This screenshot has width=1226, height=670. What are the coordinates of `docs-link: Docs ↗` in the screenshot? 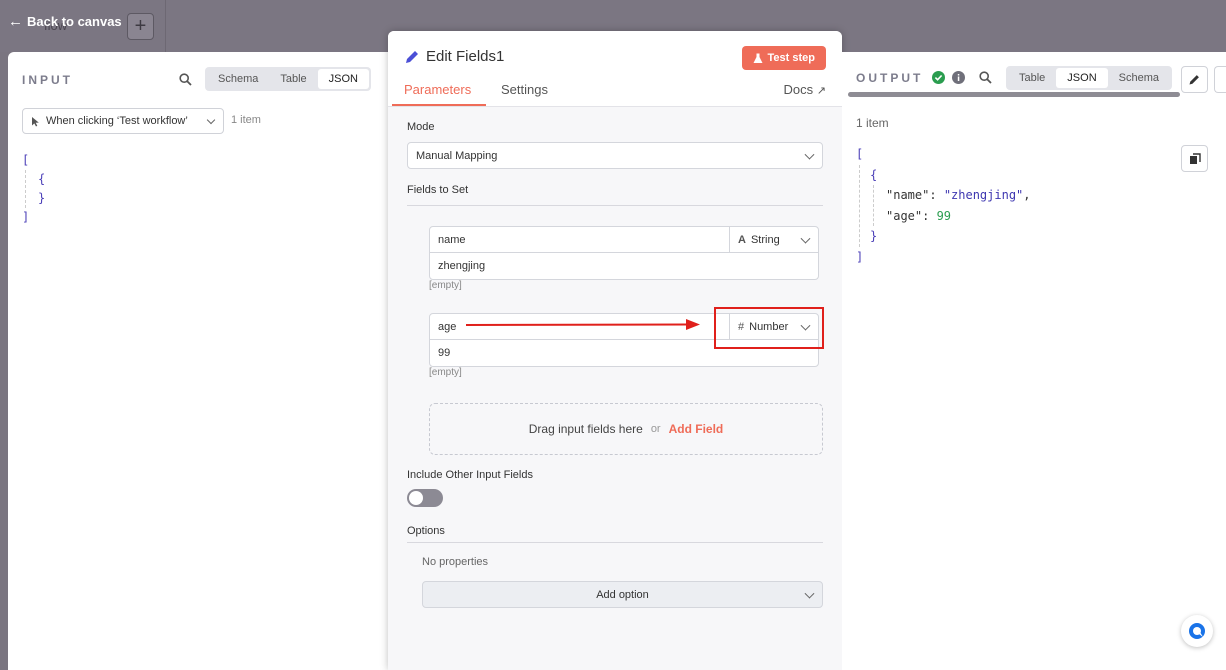 It's located at (805, 89).